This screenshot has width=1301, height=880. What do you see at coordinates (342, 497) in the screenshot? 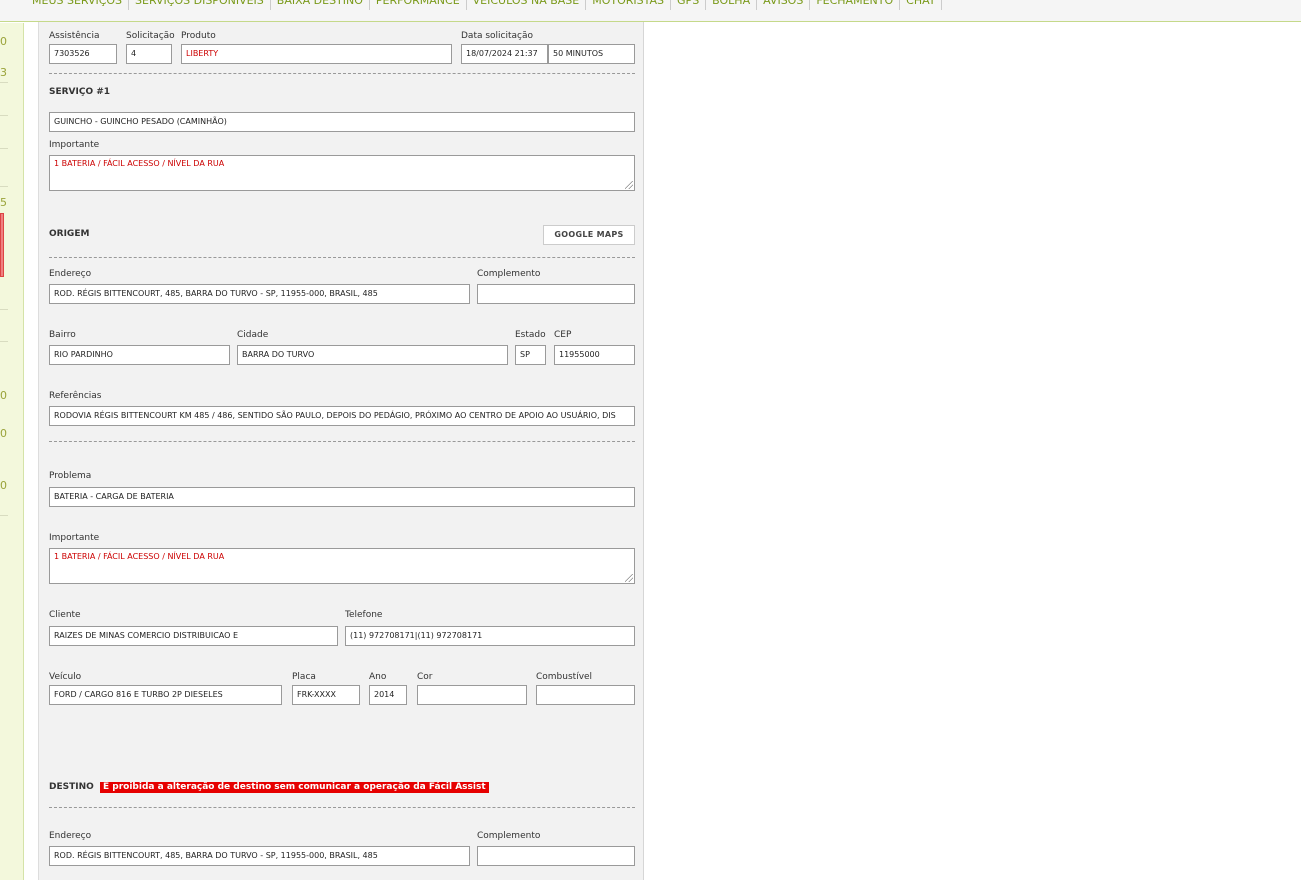
I see `problema-field: BATERIA - CARGA DE BATERIA` at bounding box center [342, 497].